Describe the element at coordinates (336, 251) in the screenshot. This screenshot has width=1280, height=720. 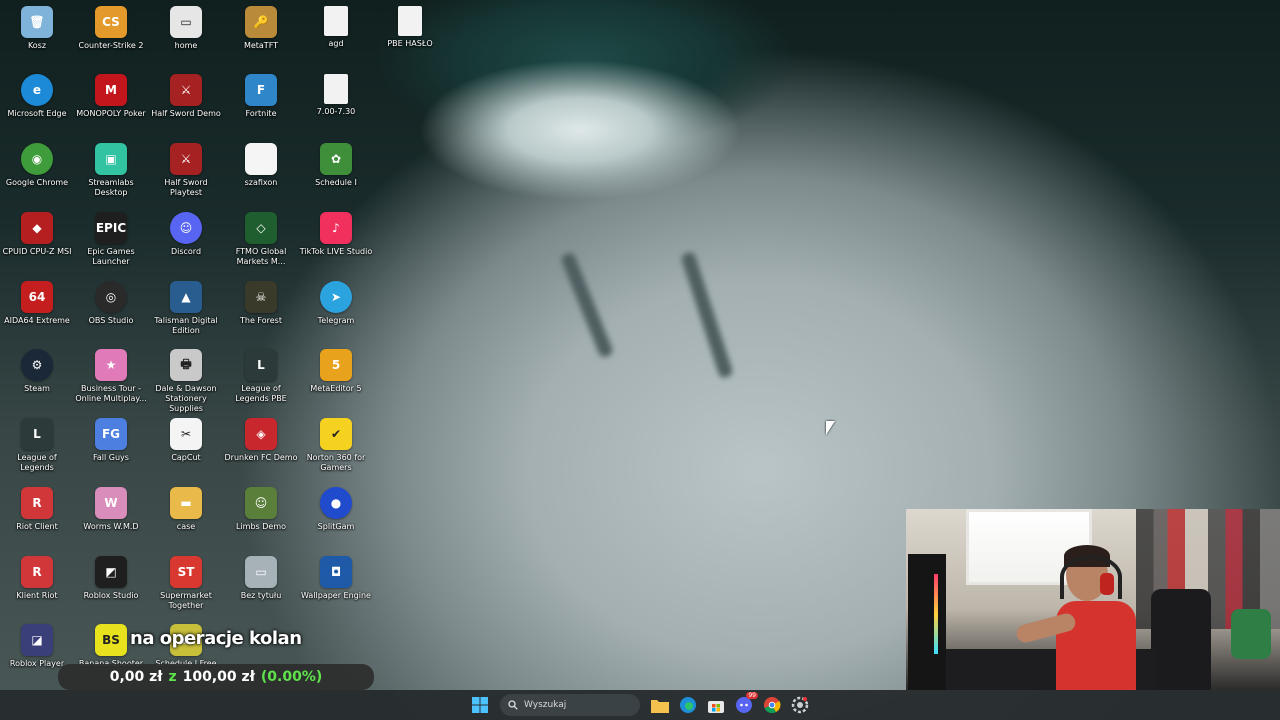
I see `desktop-icon-label: TikTok LIVE Studio` at that location.